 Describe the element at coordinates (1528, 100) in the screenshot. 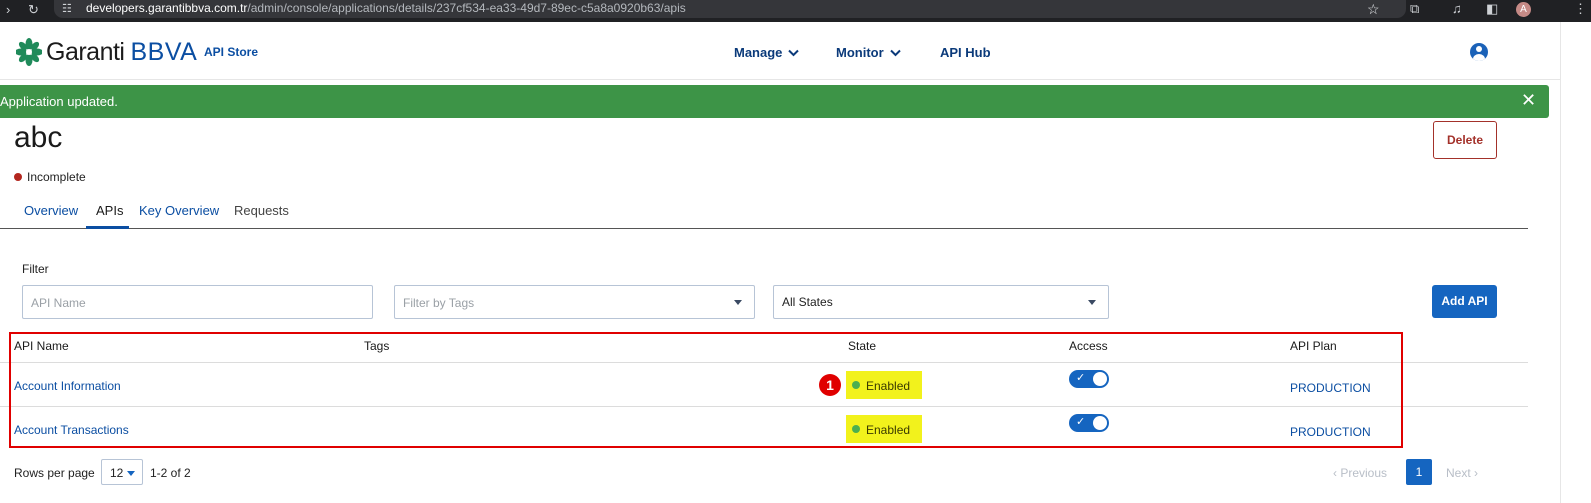

I see `close-icon: ✕` at that location.